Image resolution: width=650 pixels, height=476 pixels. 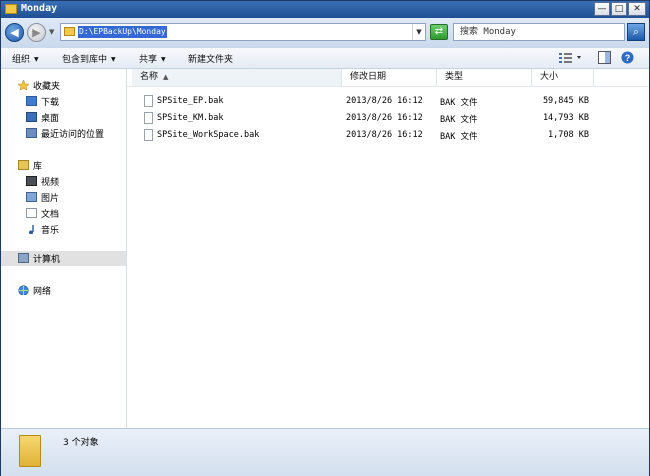 I want to click on column-header-size: 大小, so click(x=563, y=77).